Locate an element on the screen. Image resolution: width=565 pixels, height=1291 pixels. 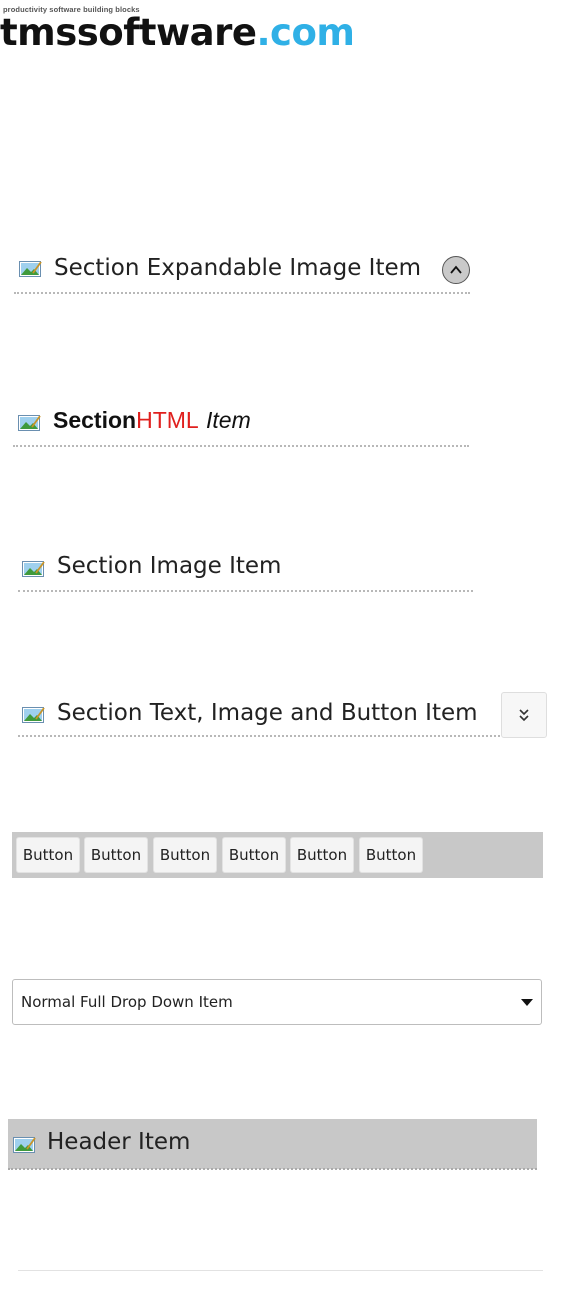
bar-button-2: Button is located at coordinates (116, 855).